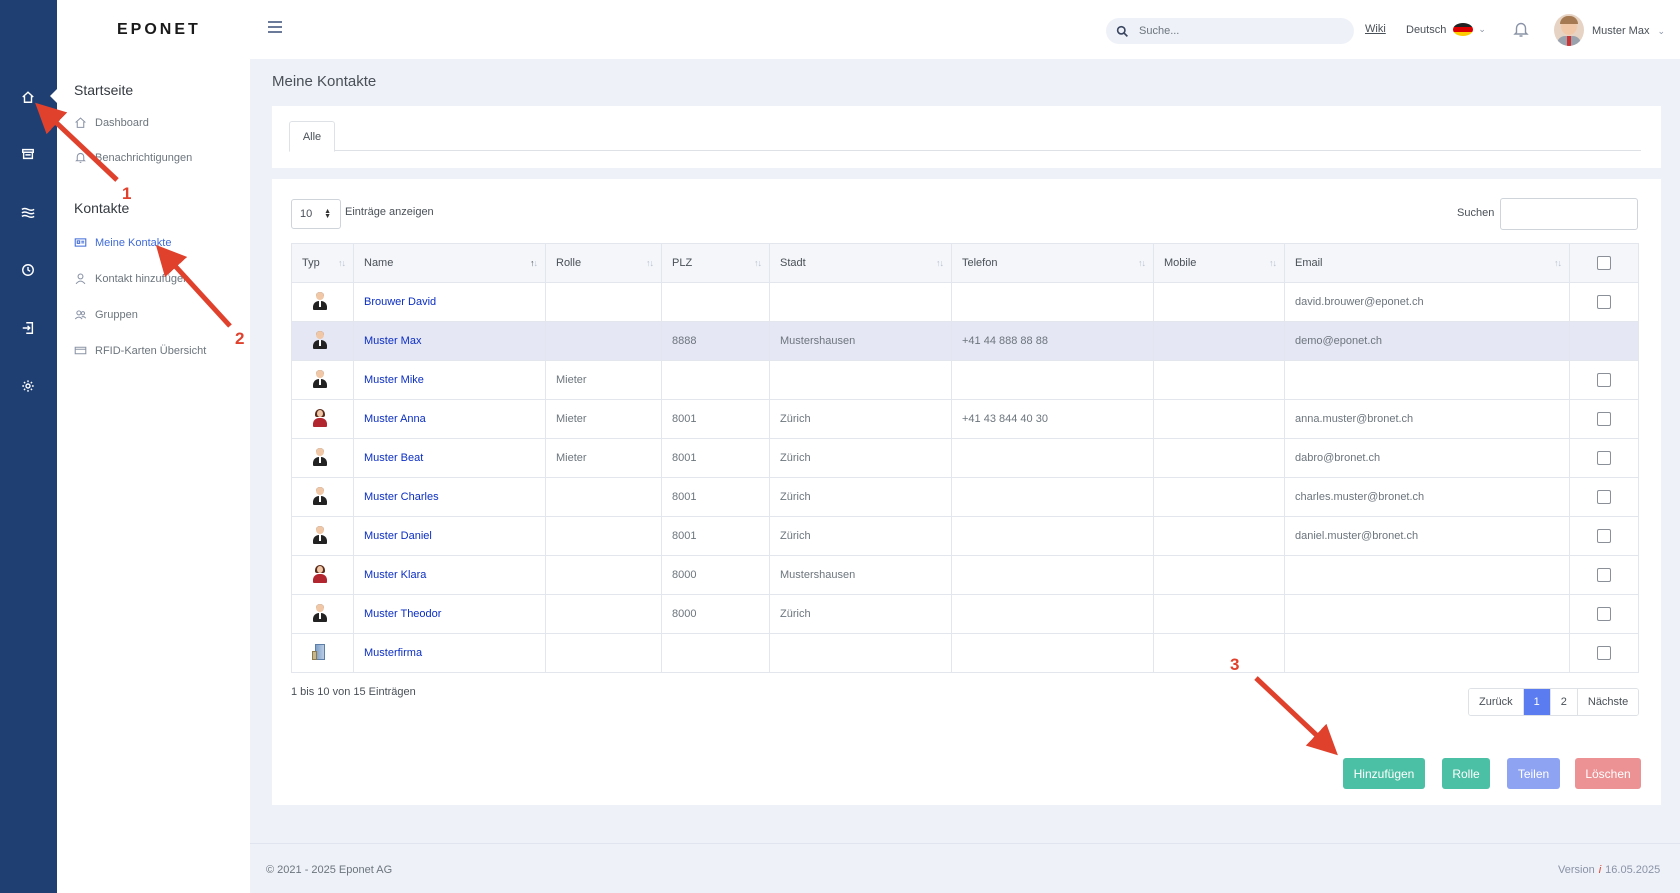  Describe the element at coordinates (28, 328) in the screenshot. I see `login-icon` at that location.